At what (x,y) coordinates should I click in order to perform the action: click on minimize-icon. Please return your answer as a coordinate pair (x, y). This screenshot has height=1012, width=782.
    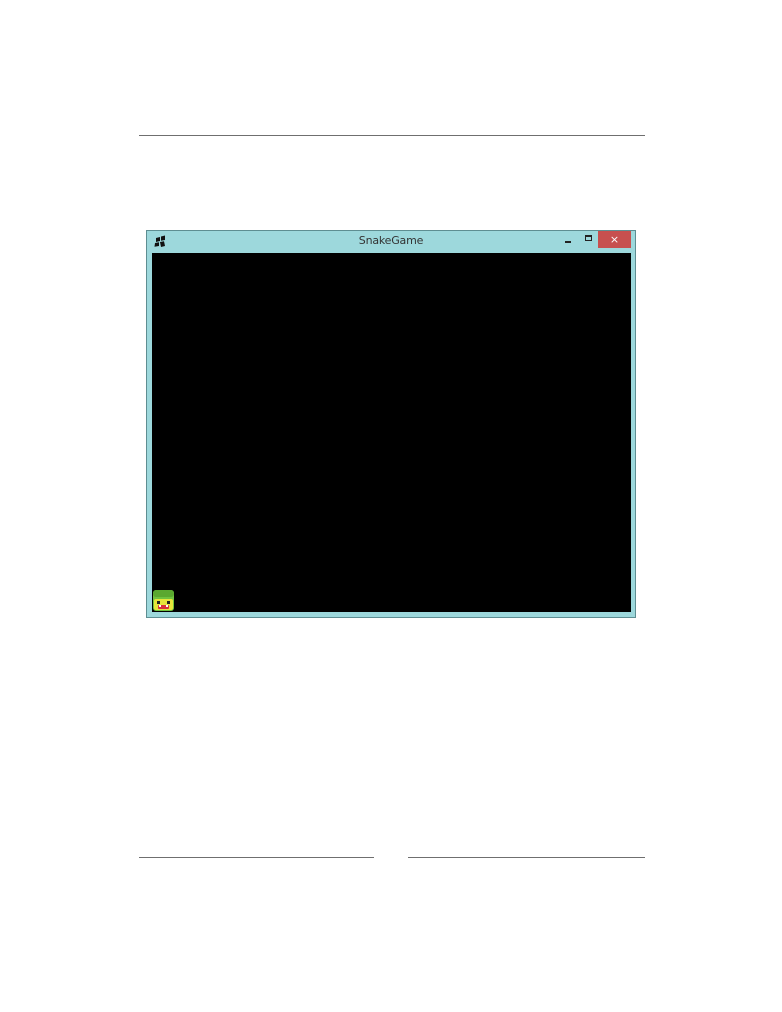
    Looking at the image, I should click on (567, 242).